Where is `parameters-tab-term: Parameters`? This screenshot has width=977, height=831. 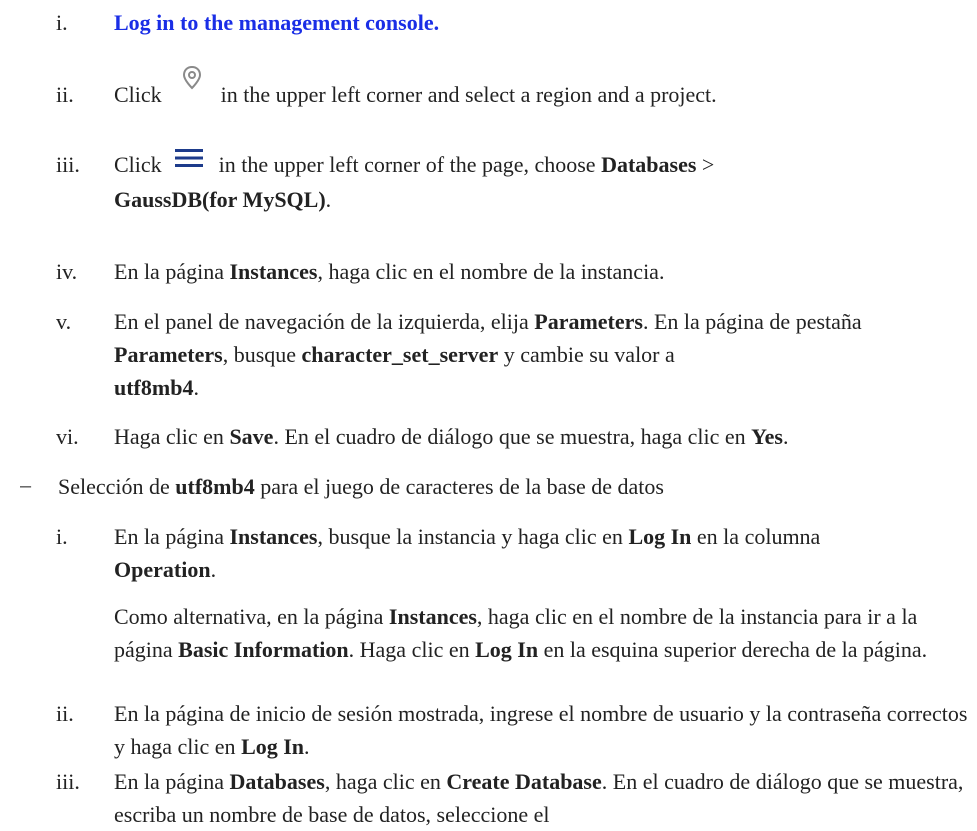 parameters-tab-term: Parameters is located at coordinates (168, 354).